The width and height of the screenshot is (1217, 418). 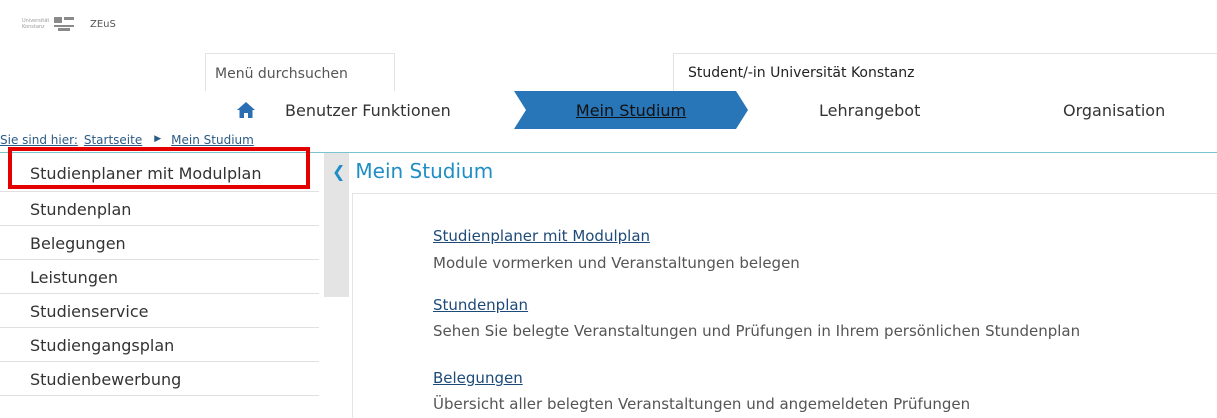 I want to click on breadcrumb: Sie sind hier: Startseite ▶ Mein Studium, so click(x=127, y=140).